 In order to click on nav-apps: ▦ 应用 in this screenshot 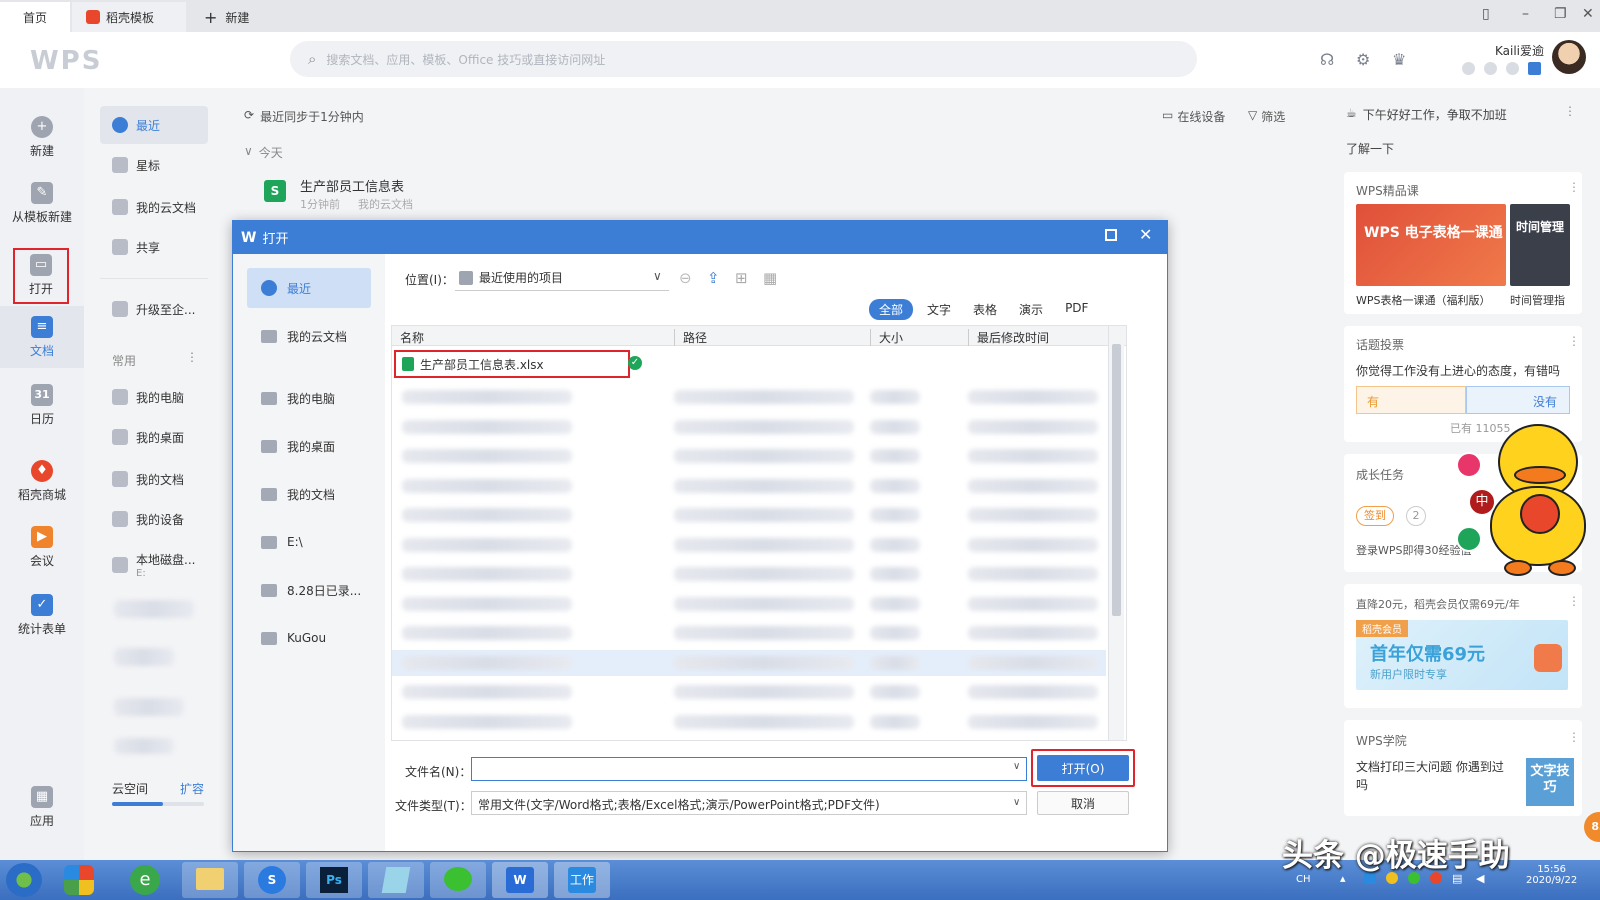, I will do `click(42, 807)`.